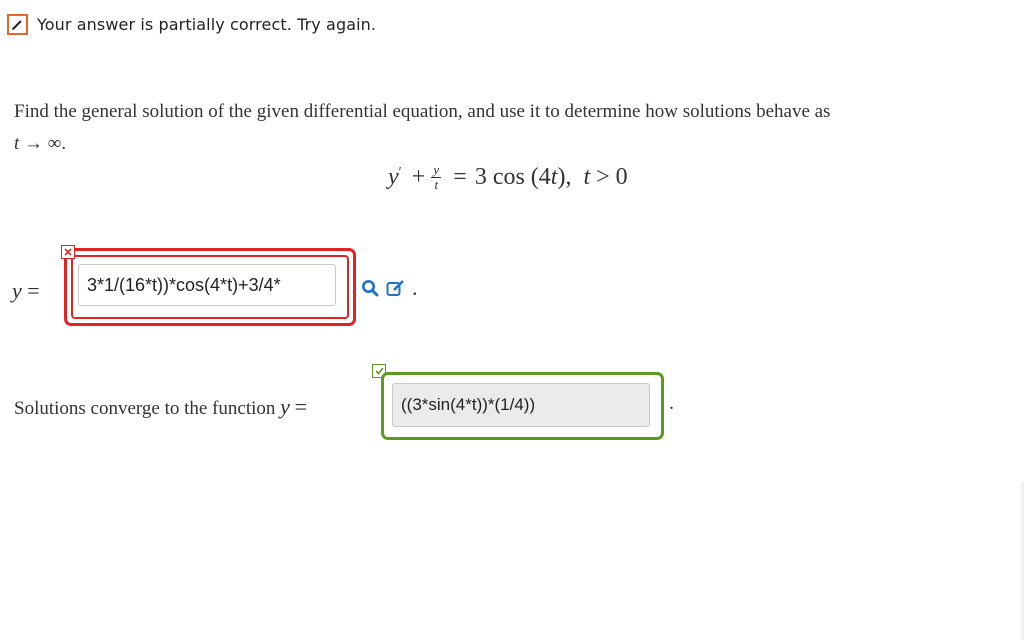 The width and height of the screenshot is (1024, 640). I want to click on eq-rhs: 3 cos (4, so click(512, 177).